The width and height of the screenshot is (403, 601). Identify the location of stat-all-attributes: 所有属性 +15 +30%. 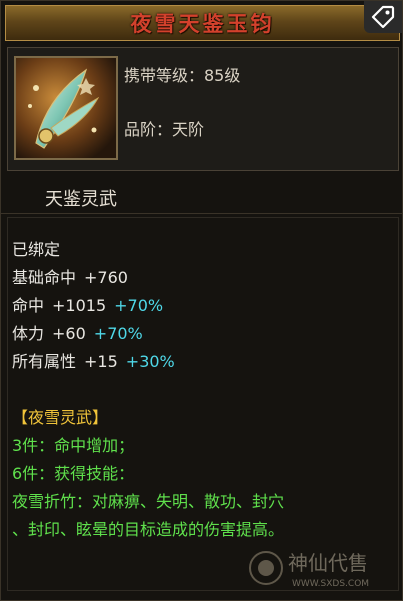
(93, 360).